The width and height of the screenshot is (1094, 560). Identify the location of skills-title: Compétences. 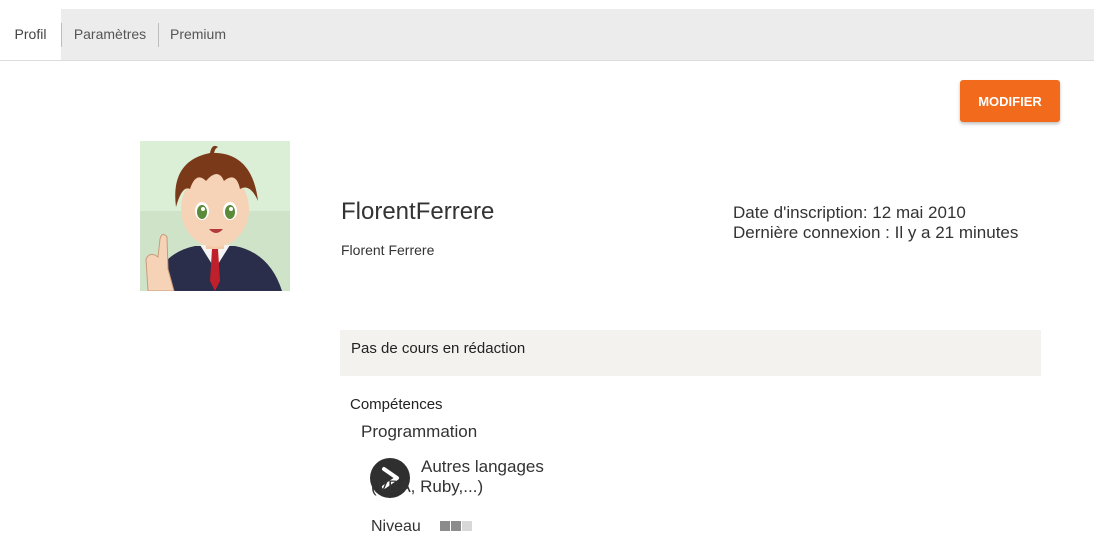
(396, 404).